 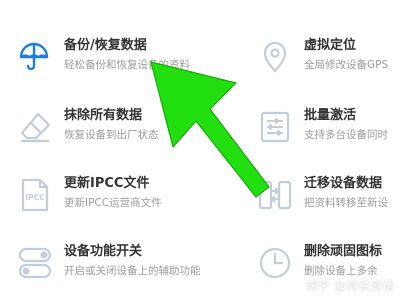 What do you see at coordinates (350, 286) in the screenshot?
I see `watermark: 知乎 @另说另语` at bounding box center [350, 286].